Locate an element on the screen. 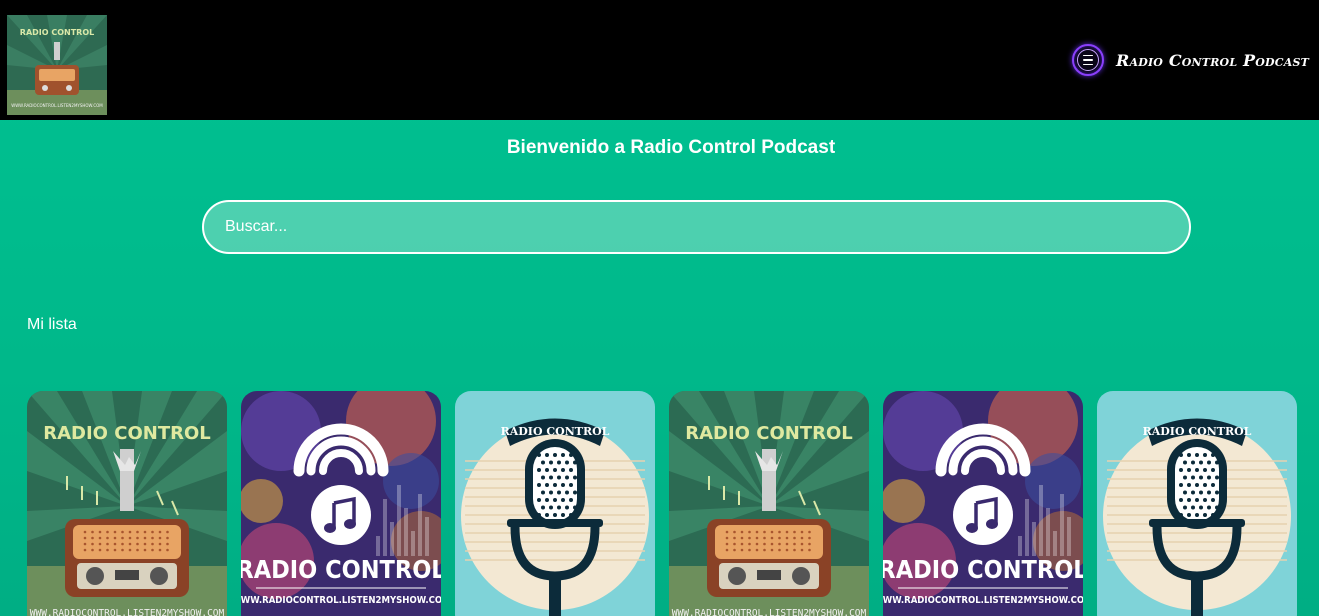 This screenshot has width=1319, height=616. search-input is located at coordinates (696, 227).